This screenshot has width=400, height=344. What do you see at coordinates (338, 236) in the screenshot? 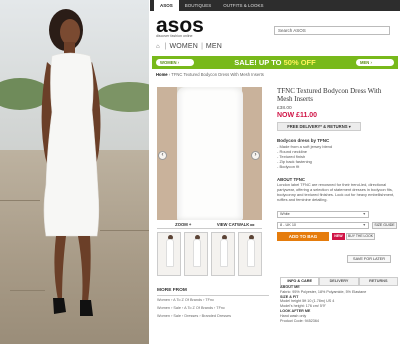
I see `new-badge: NEW` at bounding box center [338, 236].